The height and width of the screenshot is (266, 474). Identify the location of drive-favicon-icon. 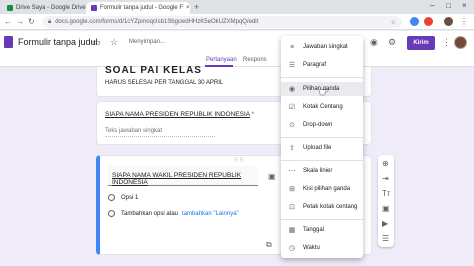
(10, 8).